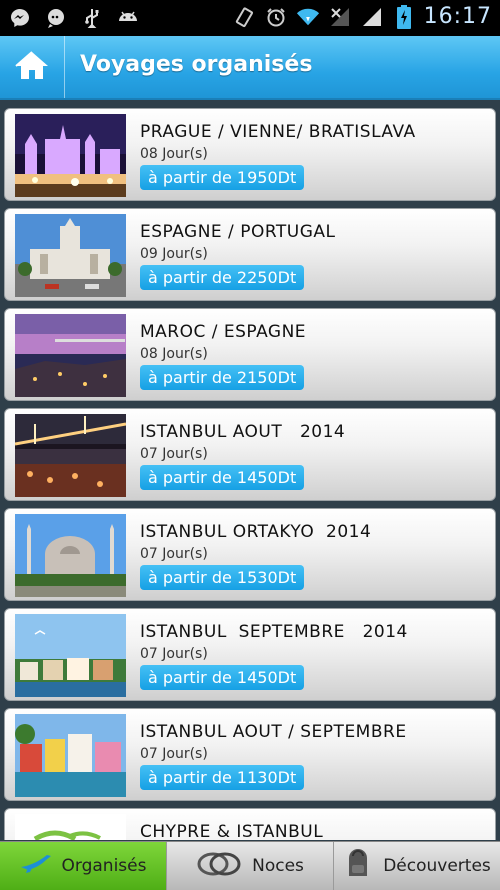  Describe the element at coordinates (276, 17) in the screenshot. I see `alarm-icon` at that location.